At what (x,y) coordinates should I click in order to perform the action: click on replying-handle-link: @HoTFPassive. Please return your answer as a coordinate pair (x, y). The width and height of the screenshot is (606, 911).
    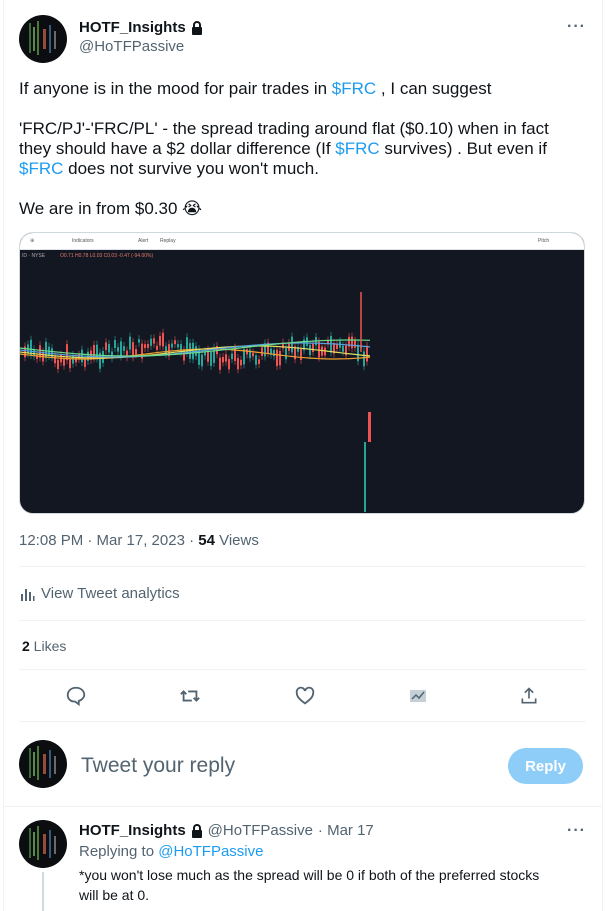
    Looking at the image, I should click on (210, 851).